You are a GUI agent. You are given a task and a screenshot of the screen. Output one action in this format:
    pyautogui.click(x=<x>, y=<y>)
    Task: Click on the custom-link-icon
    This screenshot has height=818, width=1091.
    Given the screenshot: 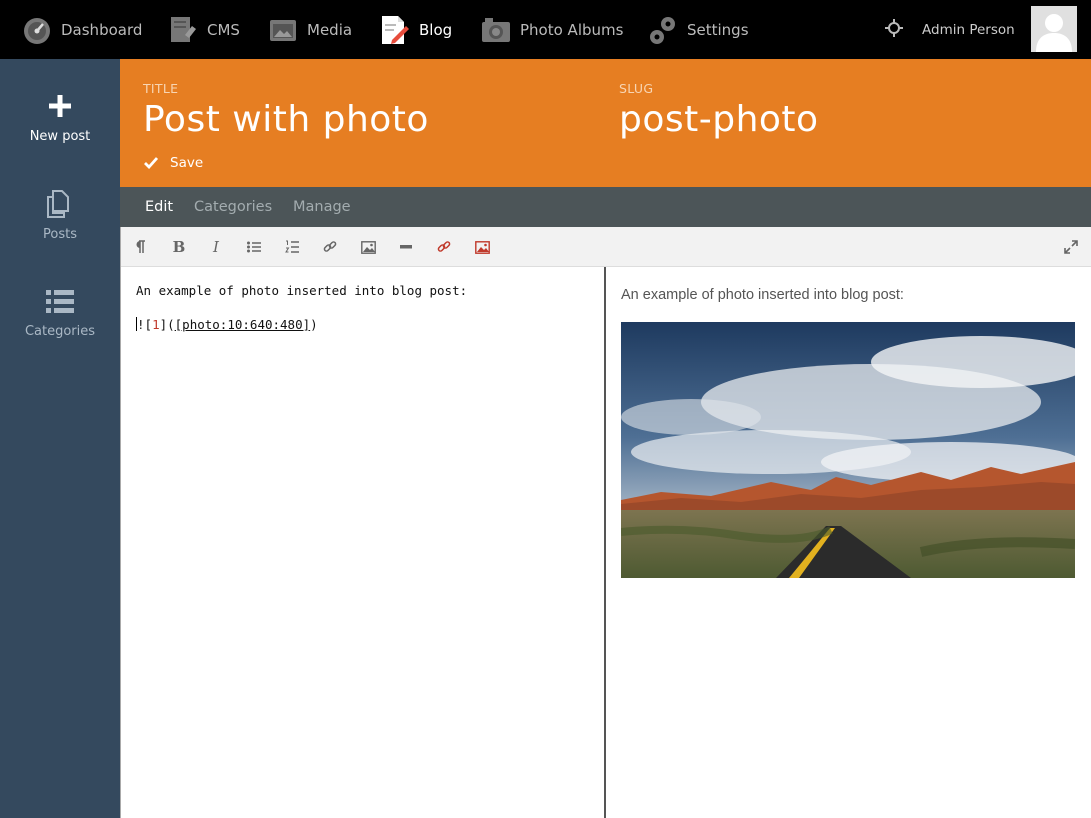 What is the action you would take?
    pyautogui.click(x=444, y=247)
    